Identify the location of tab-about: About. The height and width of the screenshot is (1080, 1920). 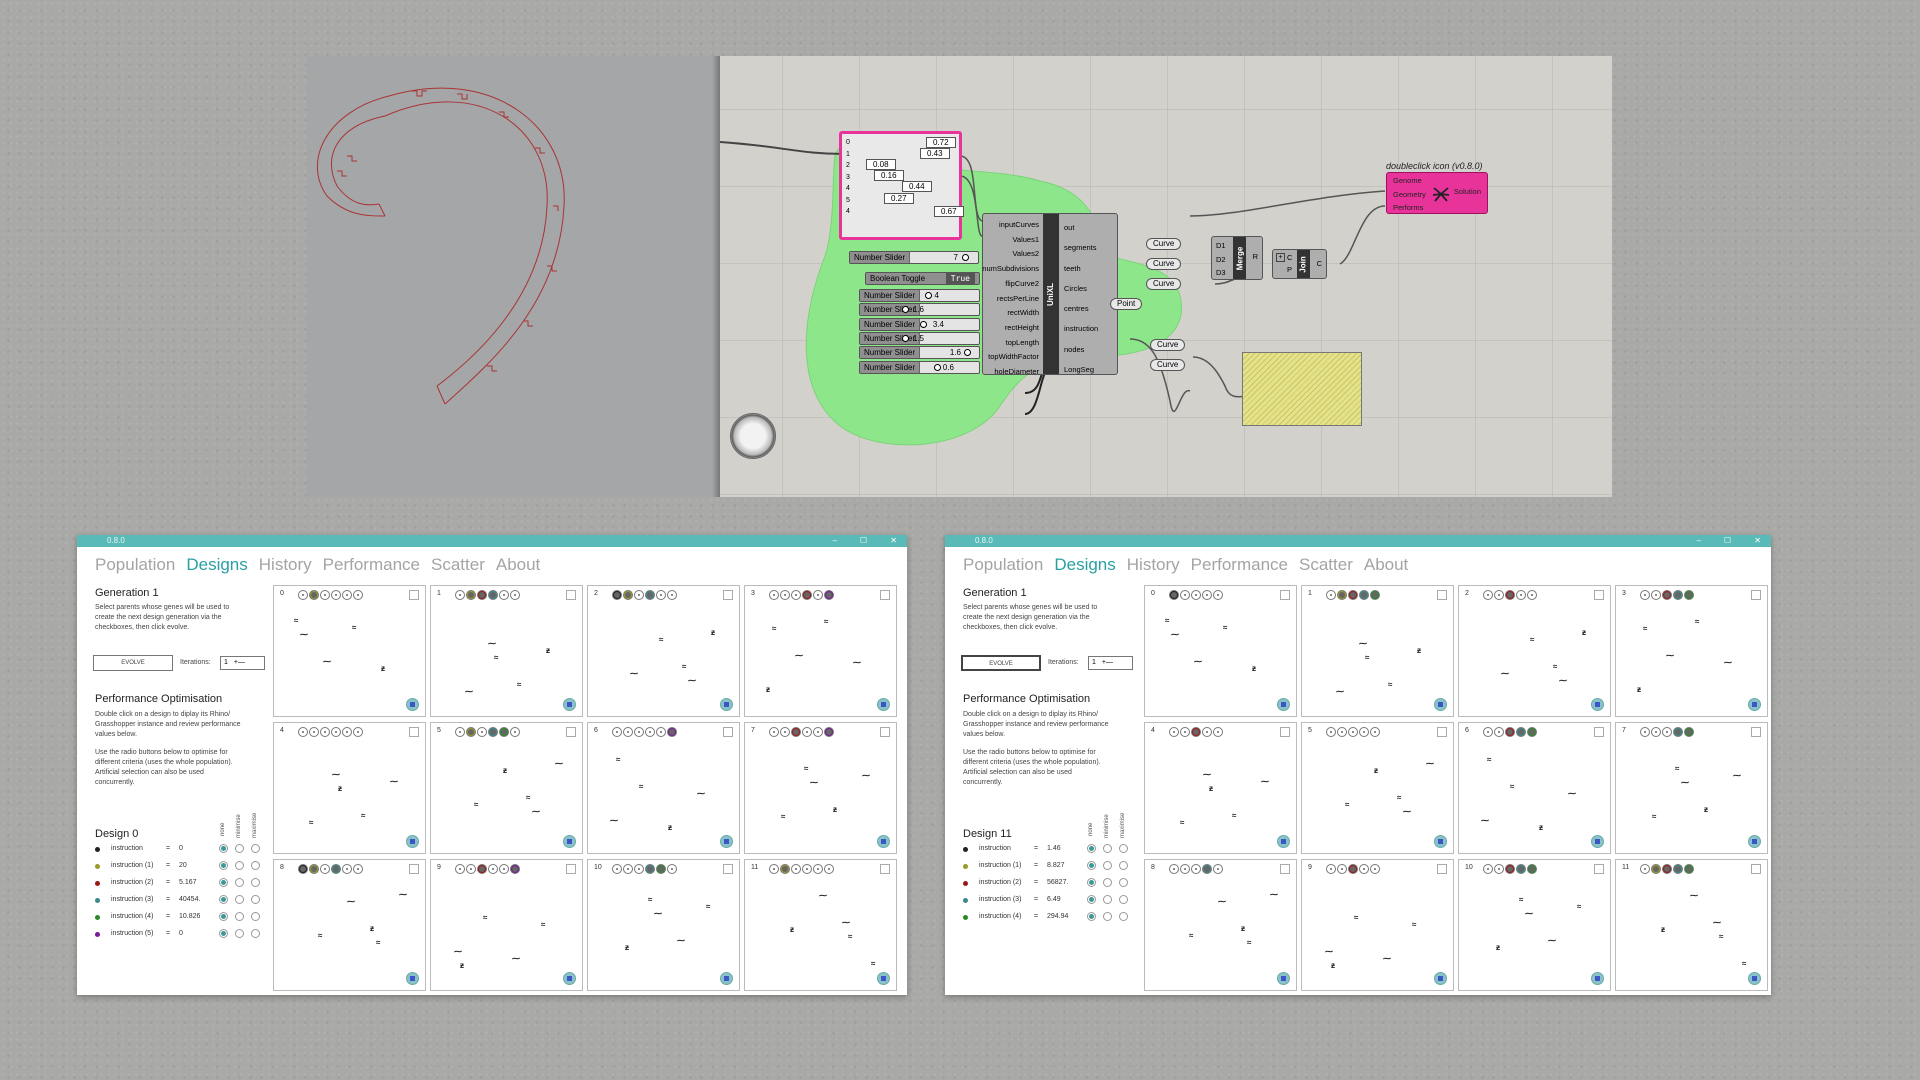
(1386, 564).